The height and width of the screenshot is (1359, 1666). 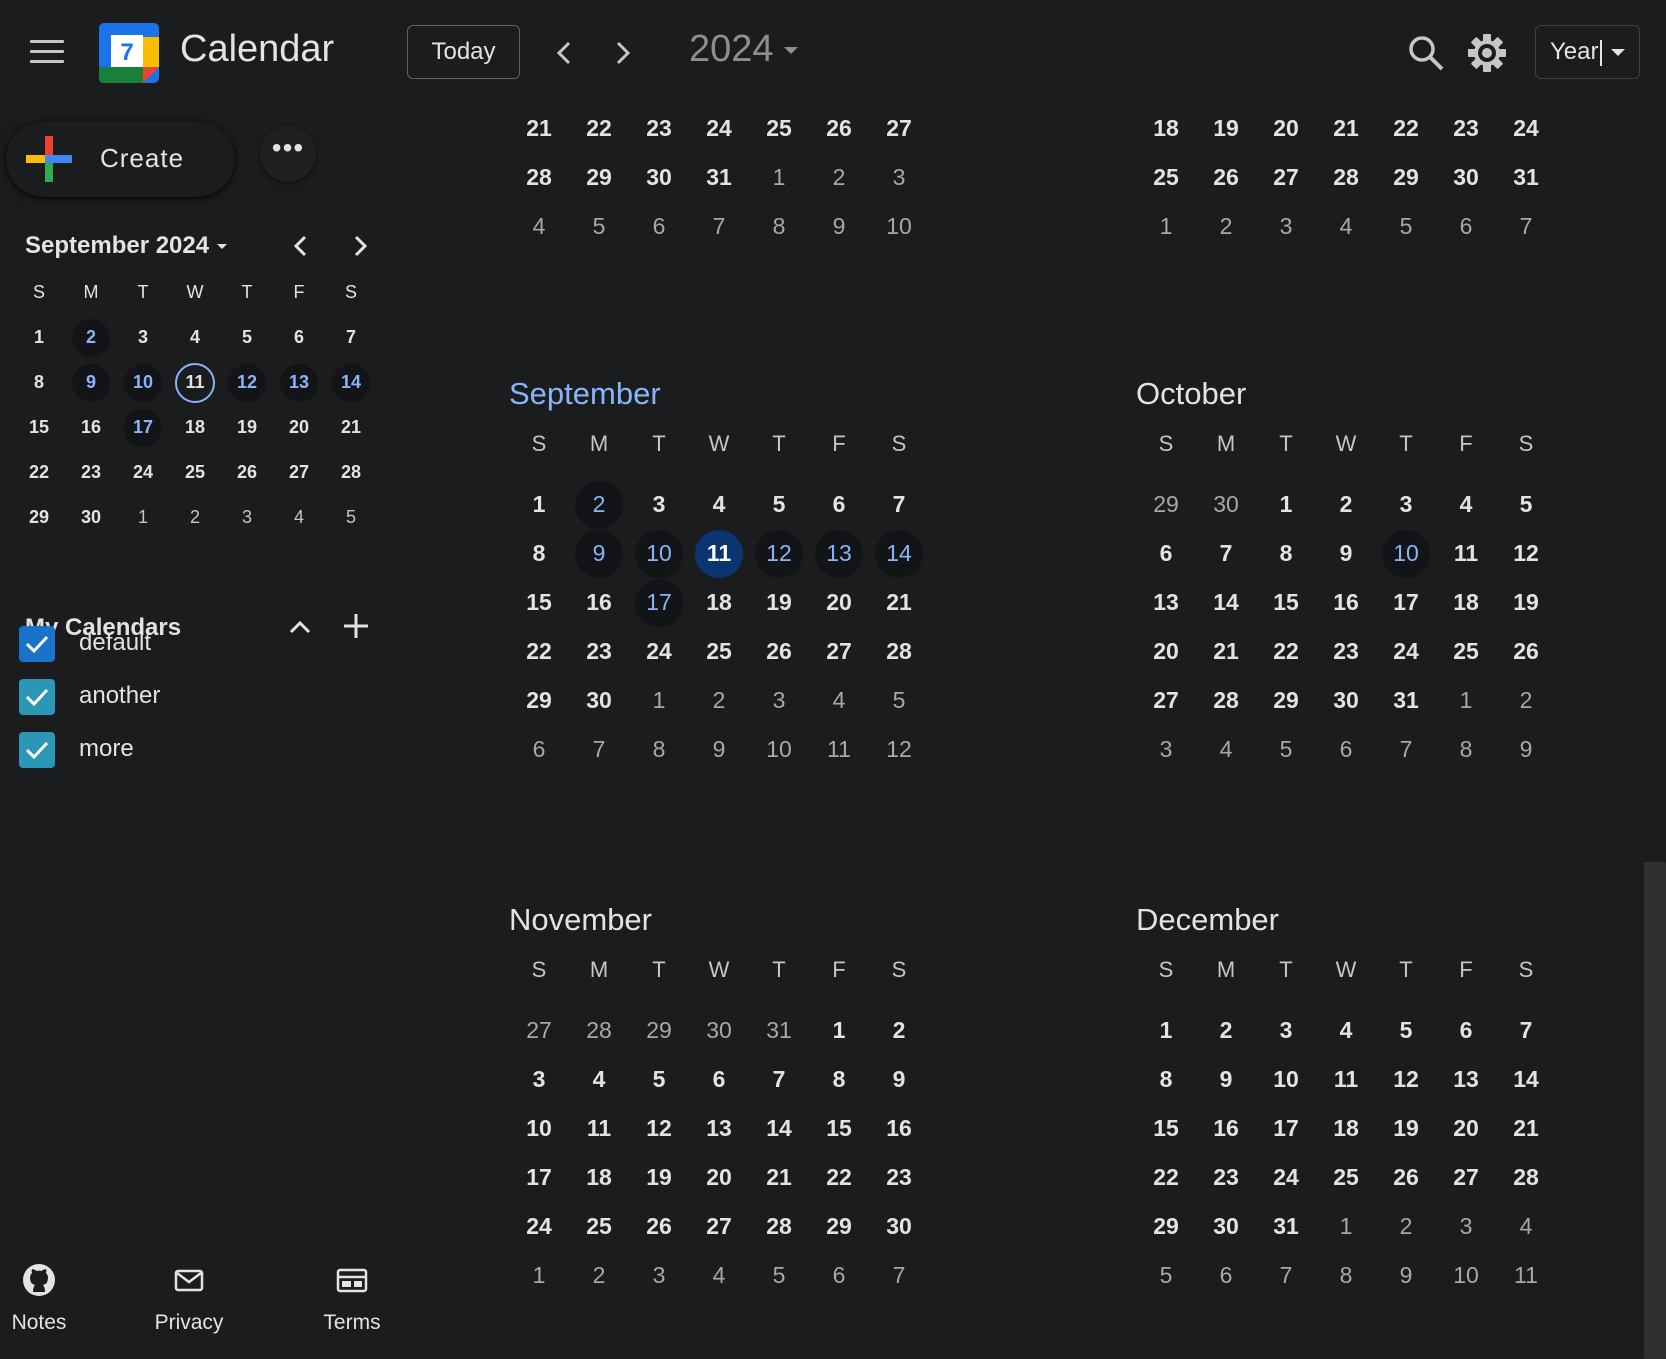 I want to click on mini-day: 15, so click(x=39, y=427).